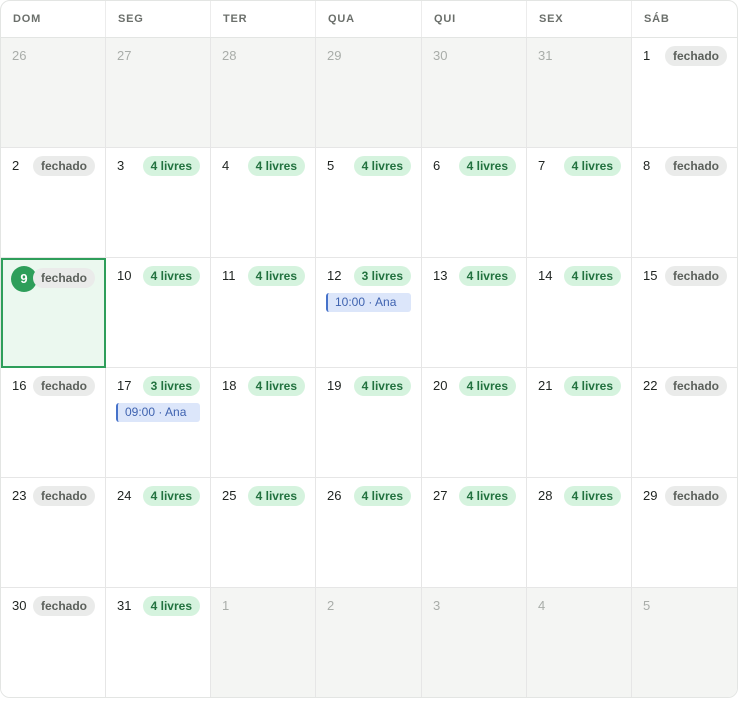  I want to click on day-number: 7, so click(542, 165).